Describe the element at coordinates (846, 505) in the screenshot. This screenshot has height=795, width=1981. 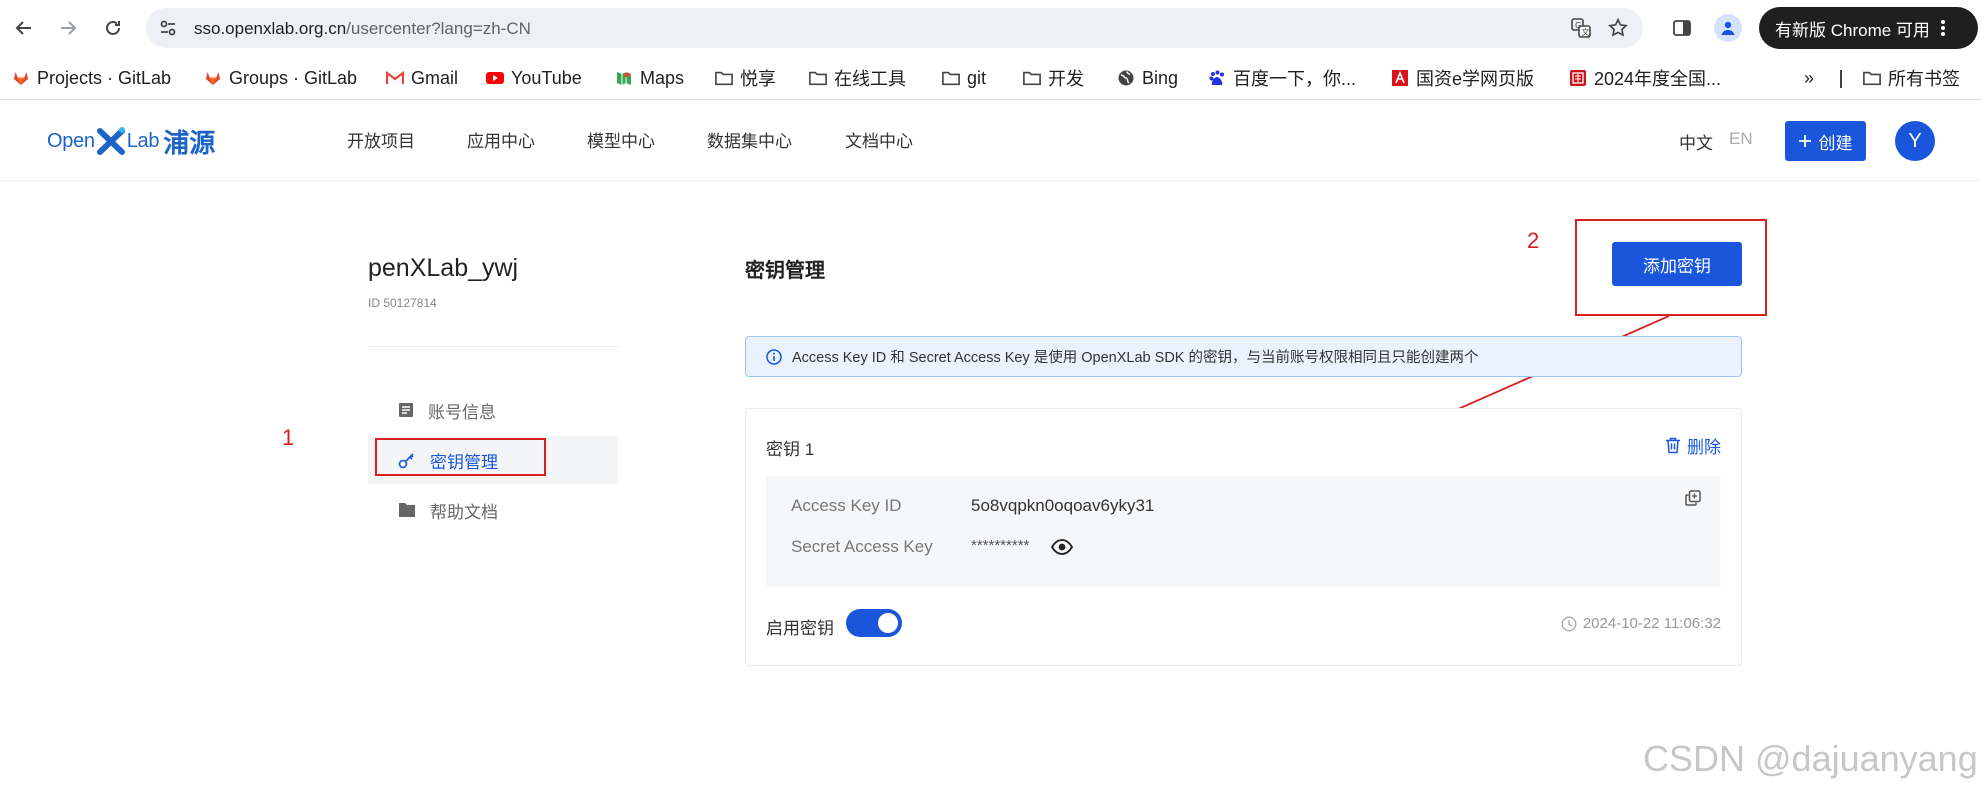
I see `access-key-label: Access Key ID` at that location.